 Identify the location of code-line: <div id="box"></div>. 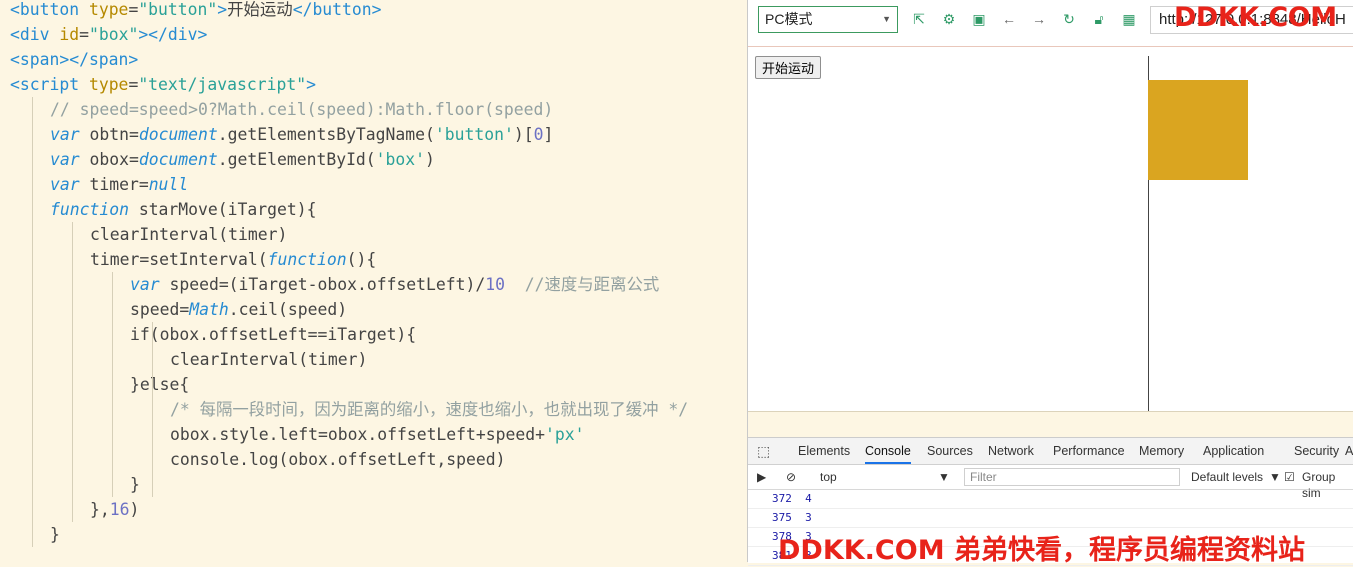
(108, 34).